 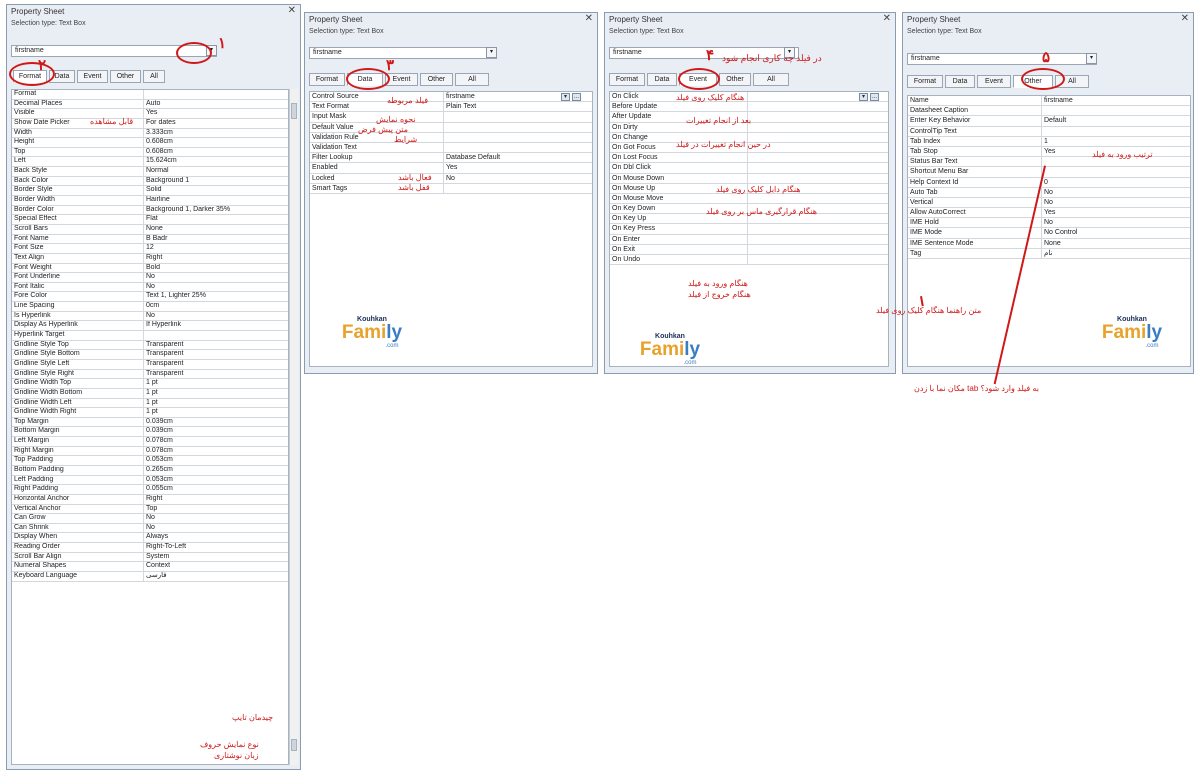 What do you see at coordinates (749, 178) in the screenshot?
I see `property-row: On Mouse Down` at bounding box center [749, 178].